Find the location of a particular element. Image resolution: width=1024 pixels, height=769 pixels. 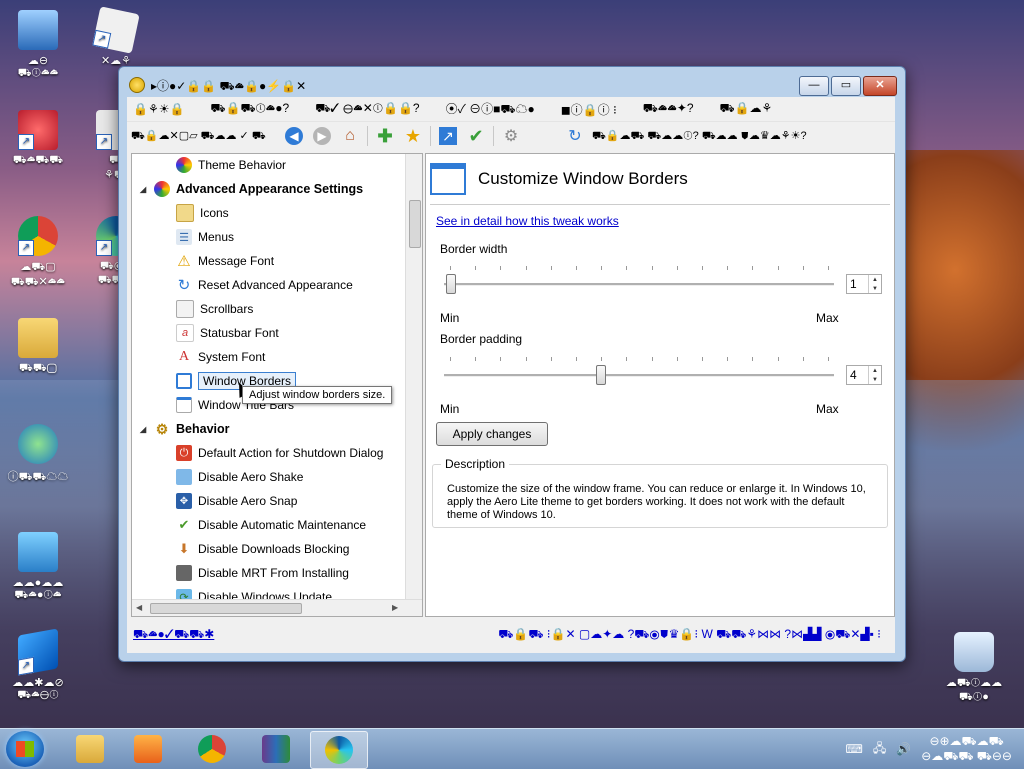

tree-item-disable-mrt: Disable MRT From Installing is located at coordinates (262, 573).